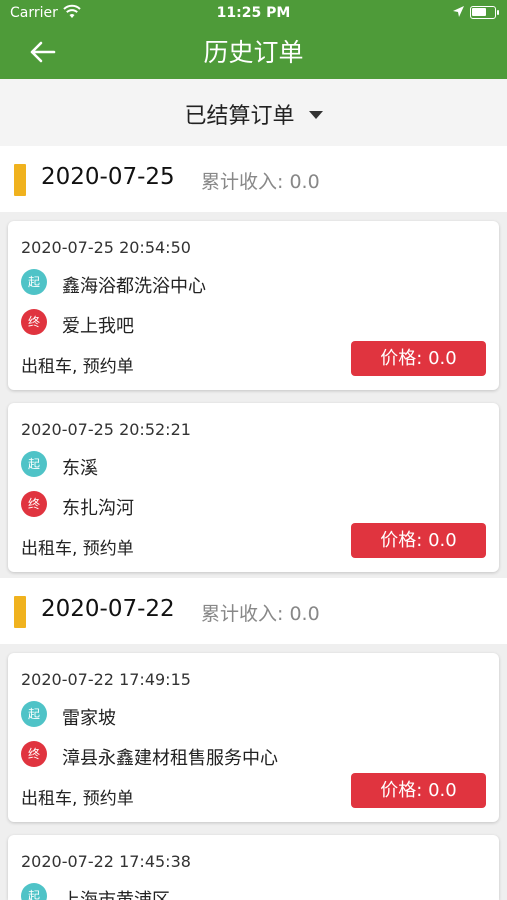 This screenshot has width=507, height=900. I want to click on order-filter-dropdown: 已结算订单, so click(253, 112).